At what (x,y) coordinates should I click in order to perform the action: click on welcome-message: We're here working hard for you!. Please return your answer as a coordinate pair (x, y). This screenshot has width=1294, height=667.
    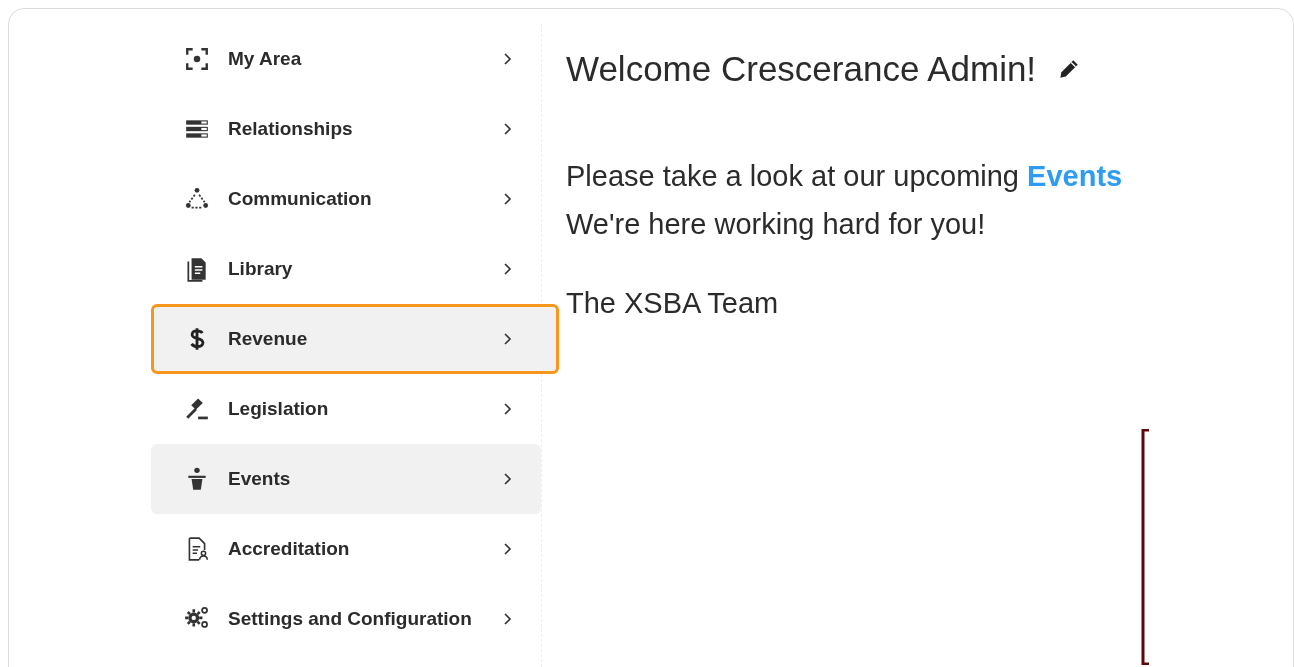
    Looking at the image, I should click on (776, 224).